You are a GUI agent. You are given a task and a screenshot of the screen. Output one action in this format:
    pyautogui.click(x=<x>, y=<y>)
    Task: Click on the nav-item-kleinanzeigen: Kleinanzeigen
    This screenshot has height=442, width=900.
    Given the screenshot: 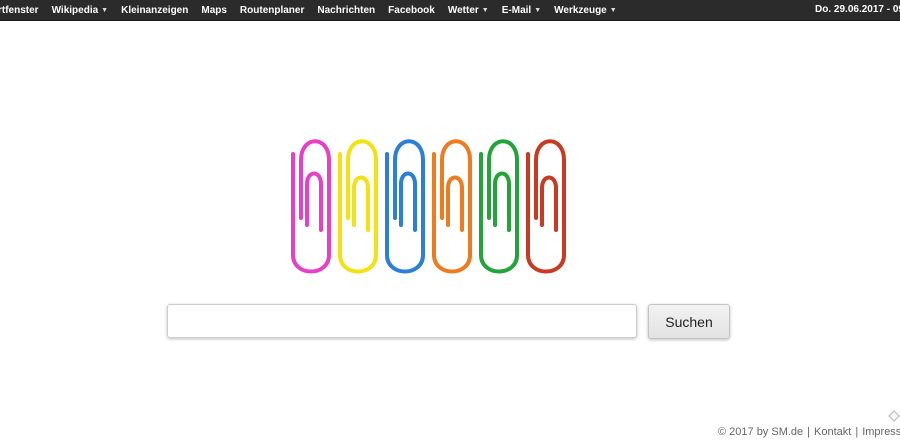 What is the action you would take?
    pyautogui.click(x=154, y=10)
    